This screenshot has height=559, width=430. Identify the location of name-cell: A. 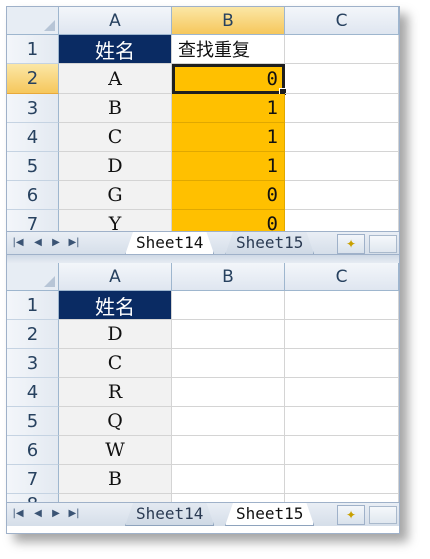
(115, 79).